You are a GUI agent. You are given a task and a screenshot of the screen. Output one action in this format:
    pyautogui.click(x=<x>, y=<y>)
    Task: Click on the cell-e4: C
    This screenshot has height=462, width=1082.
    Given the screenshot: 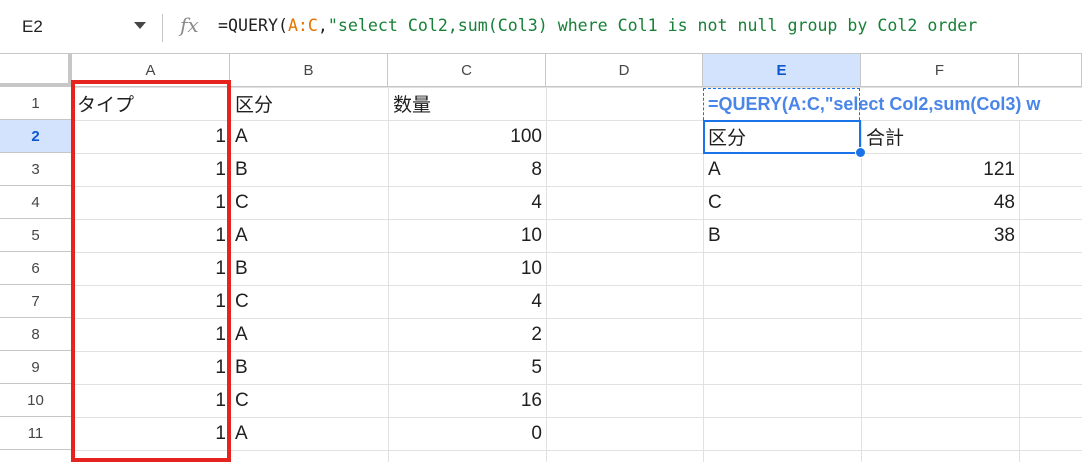 What is the action you would take?
    pyautogui.click(x=782, y=202)
    